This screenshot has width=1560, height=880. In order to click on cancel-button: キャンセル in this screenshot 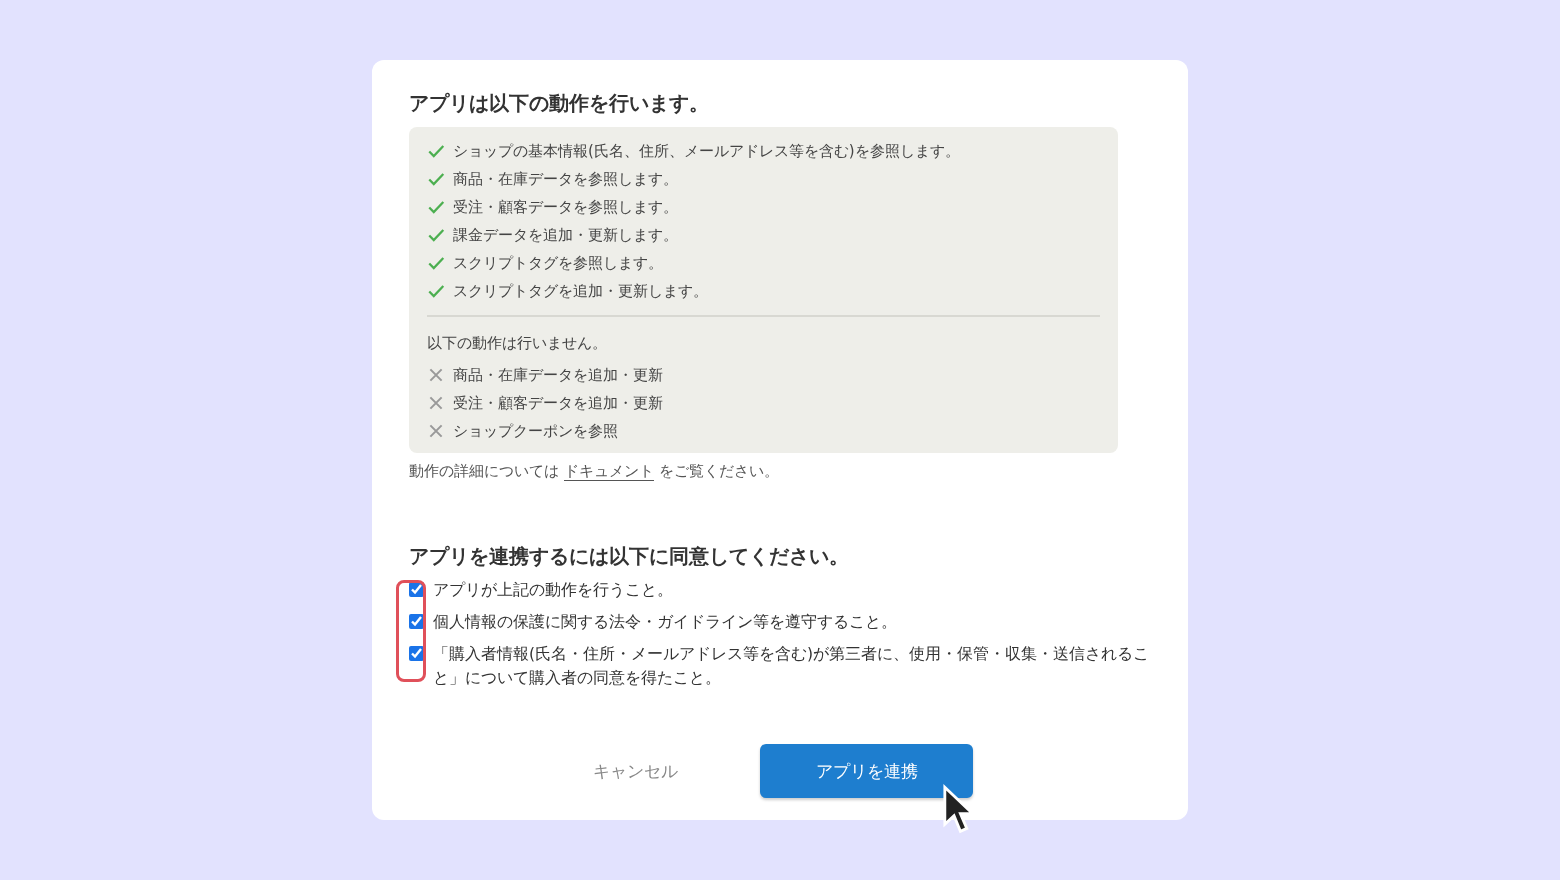, I will do `click(635, 771)`.